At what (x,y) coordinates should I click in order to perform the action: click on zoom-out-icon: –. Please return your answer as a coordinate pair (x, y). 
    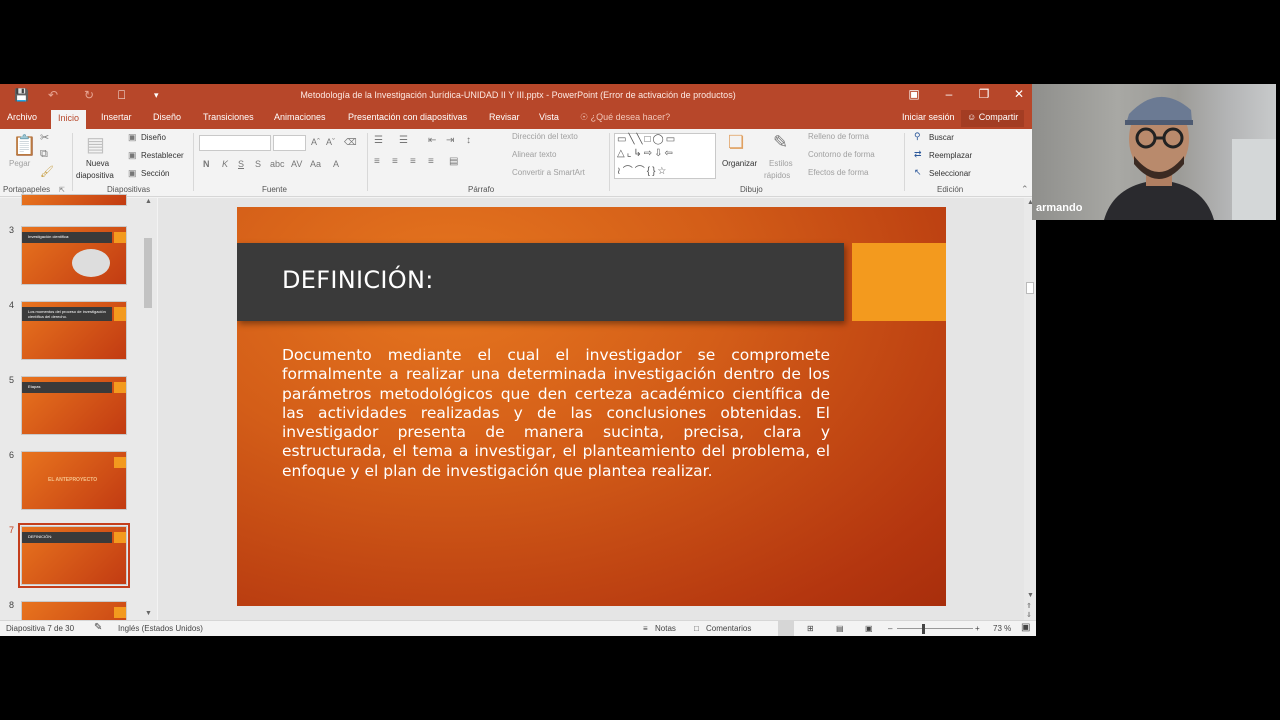
    Looking at the image, I should click on (890, 628).